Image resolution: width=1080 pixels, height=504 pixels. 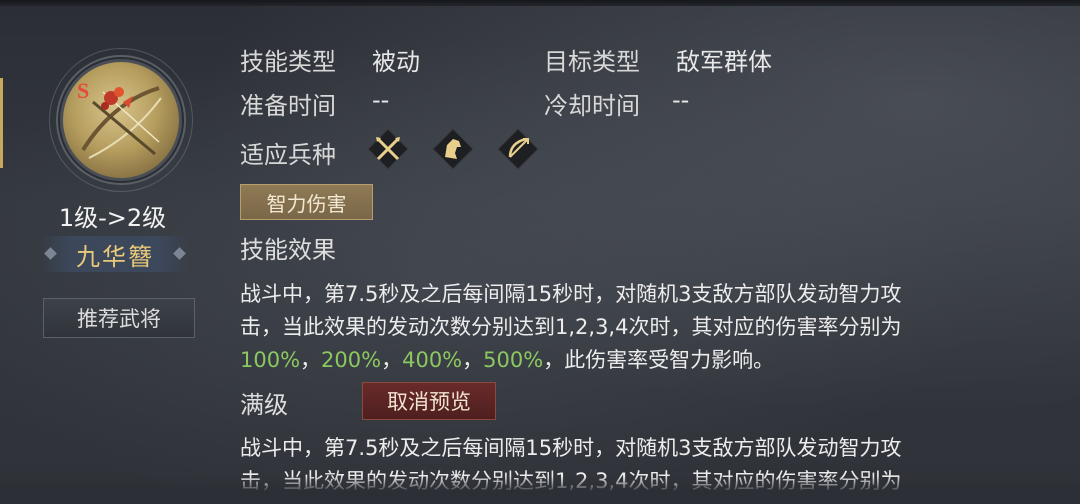 What do you see at coordinates (381, 100) in the screenshot?
I see `prep-time-value: --` at bounding box center [381, 100].